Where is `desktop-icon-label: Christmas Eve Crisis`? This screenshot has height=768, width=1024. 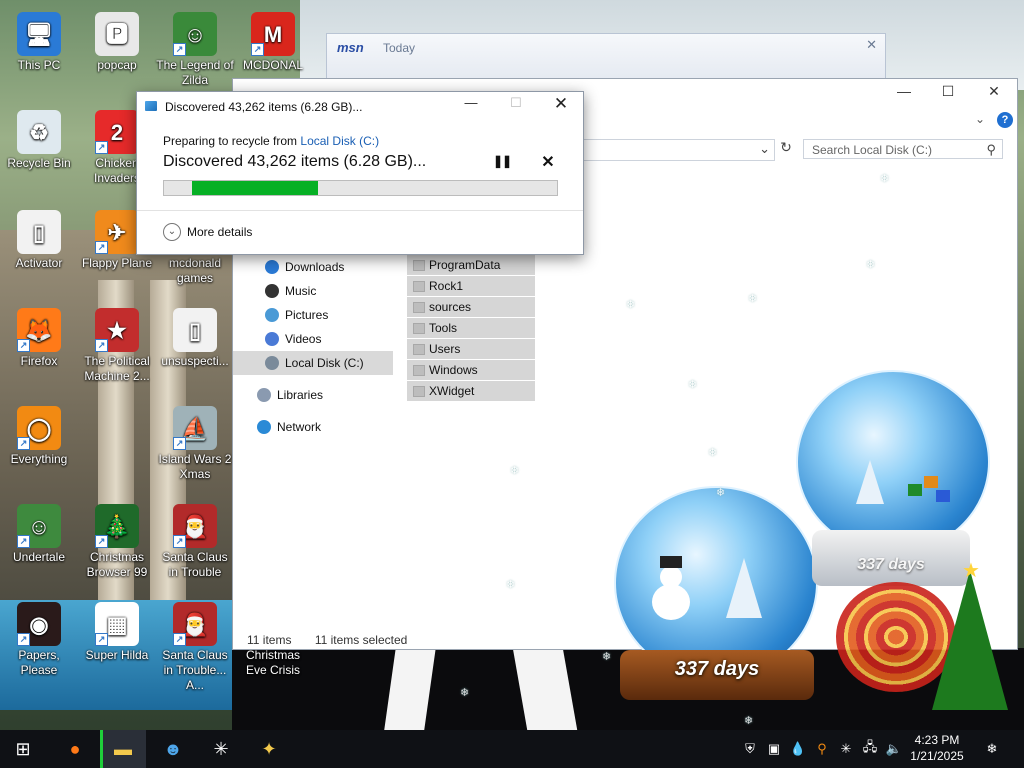
desktop-icon-label: Christmas Eve Crisis is located at coordinates (272, 662).